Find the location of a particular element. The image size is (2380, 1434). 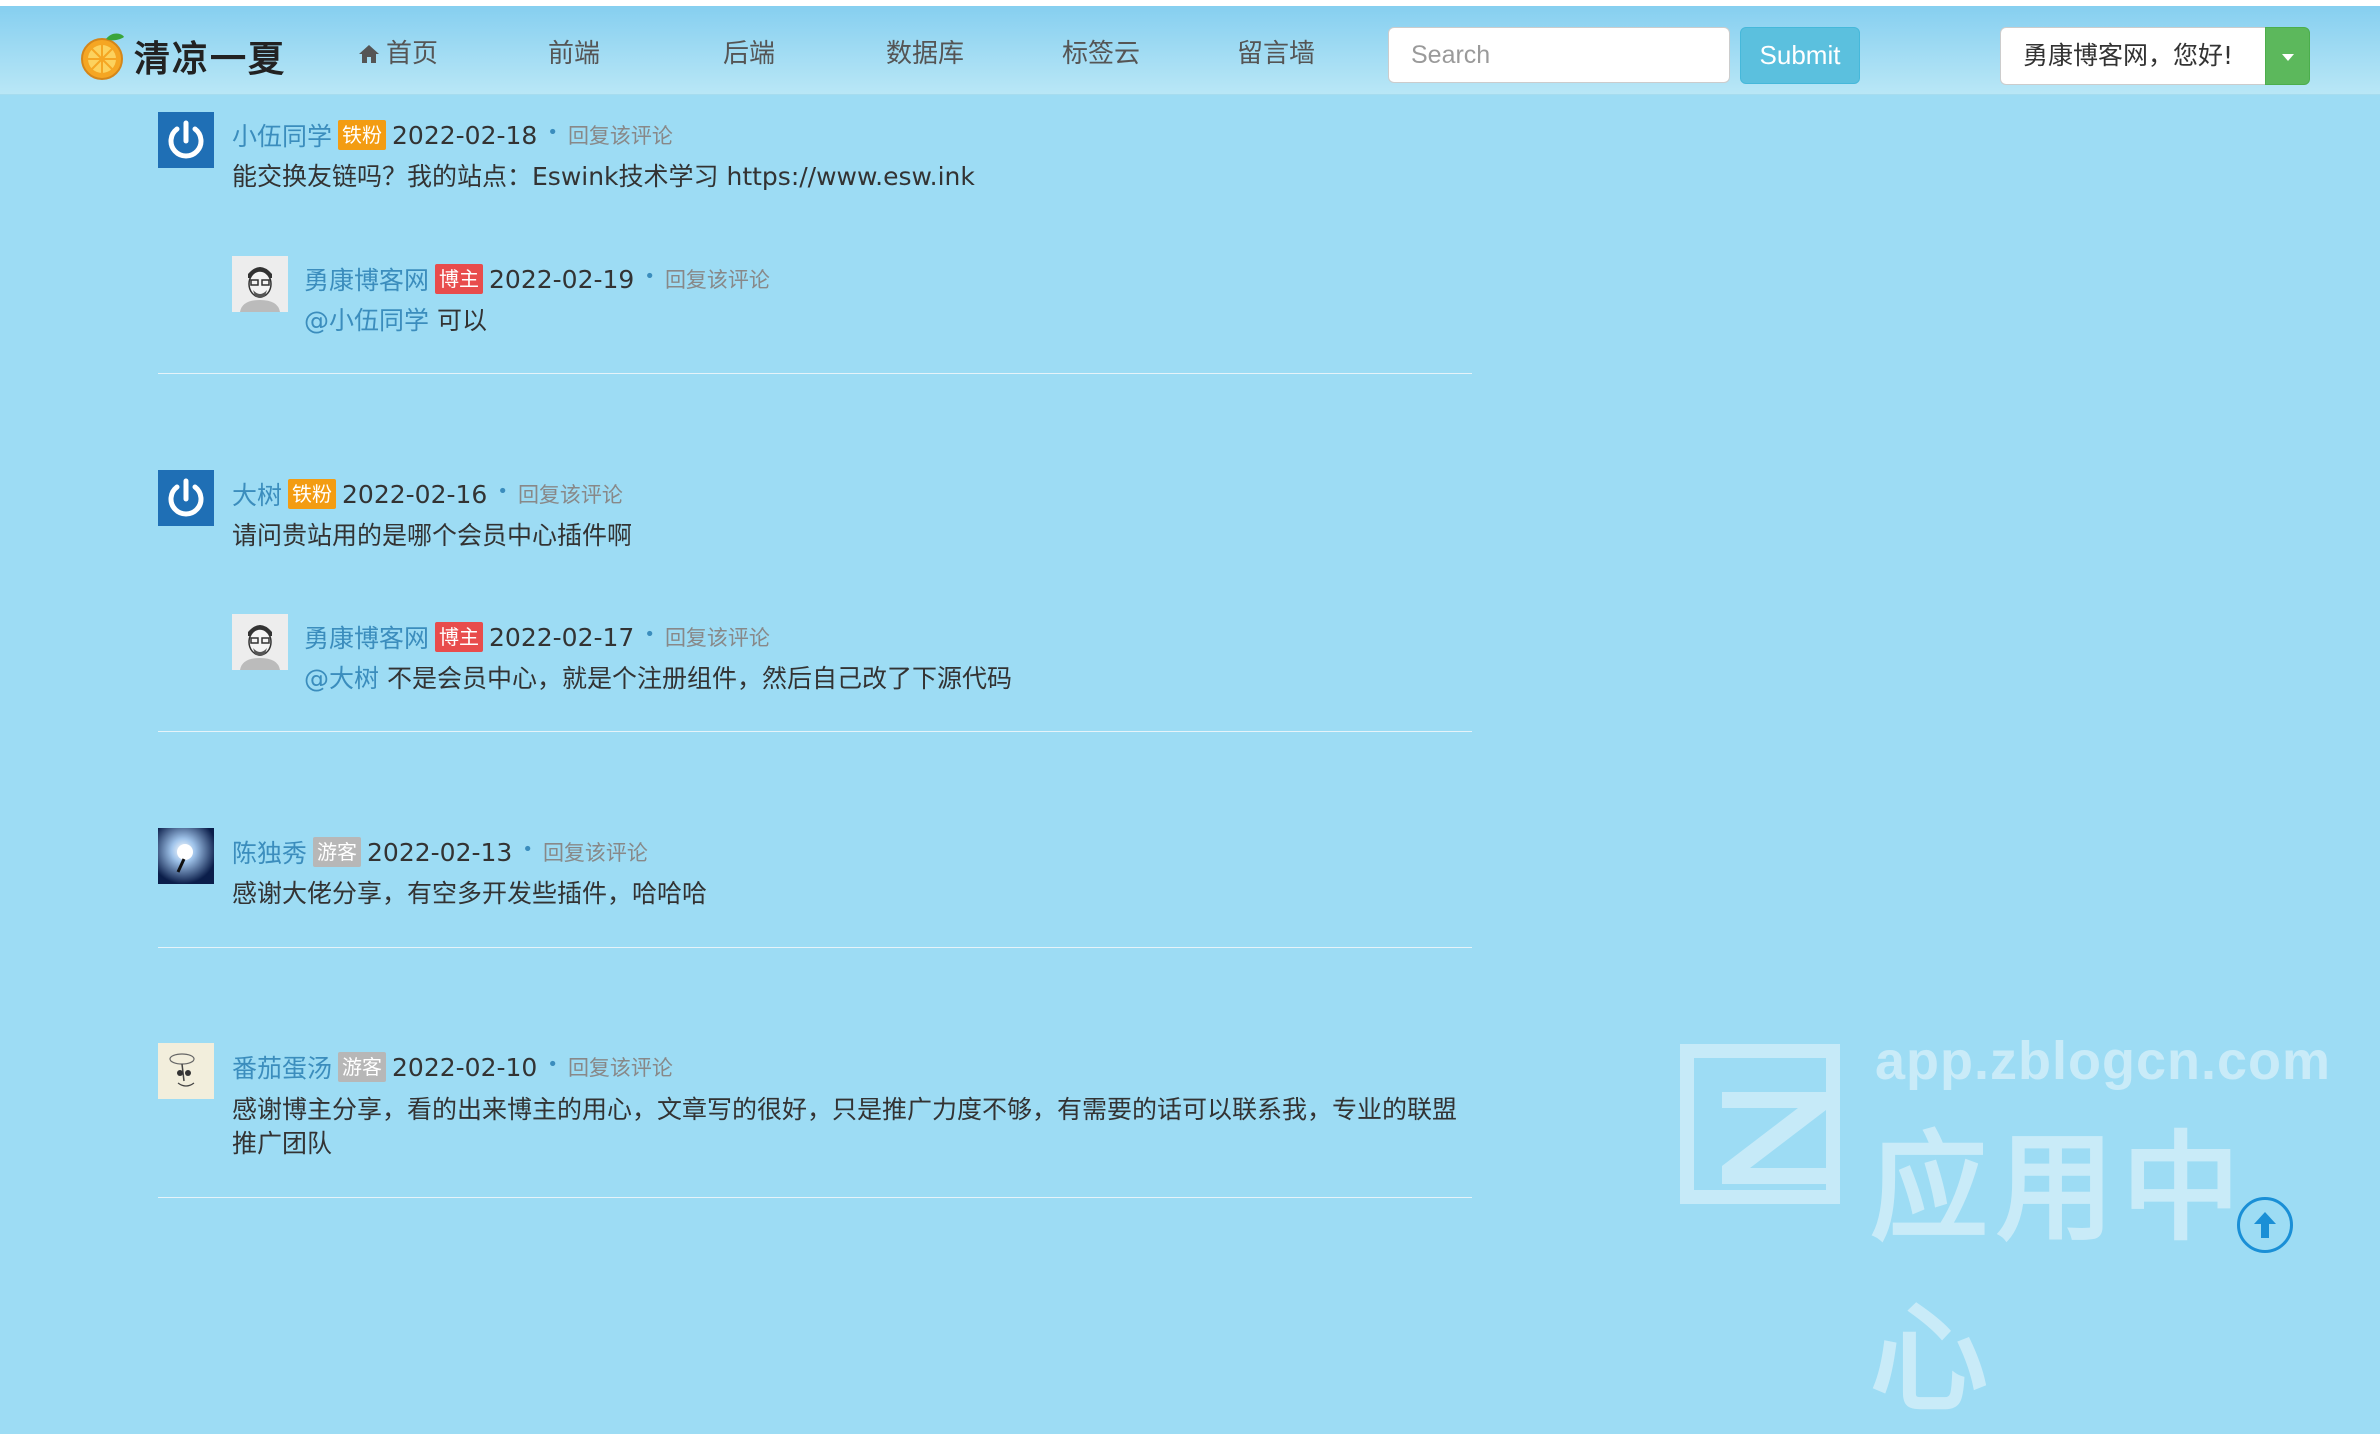

search-input is located at coordinates (1559, 55).